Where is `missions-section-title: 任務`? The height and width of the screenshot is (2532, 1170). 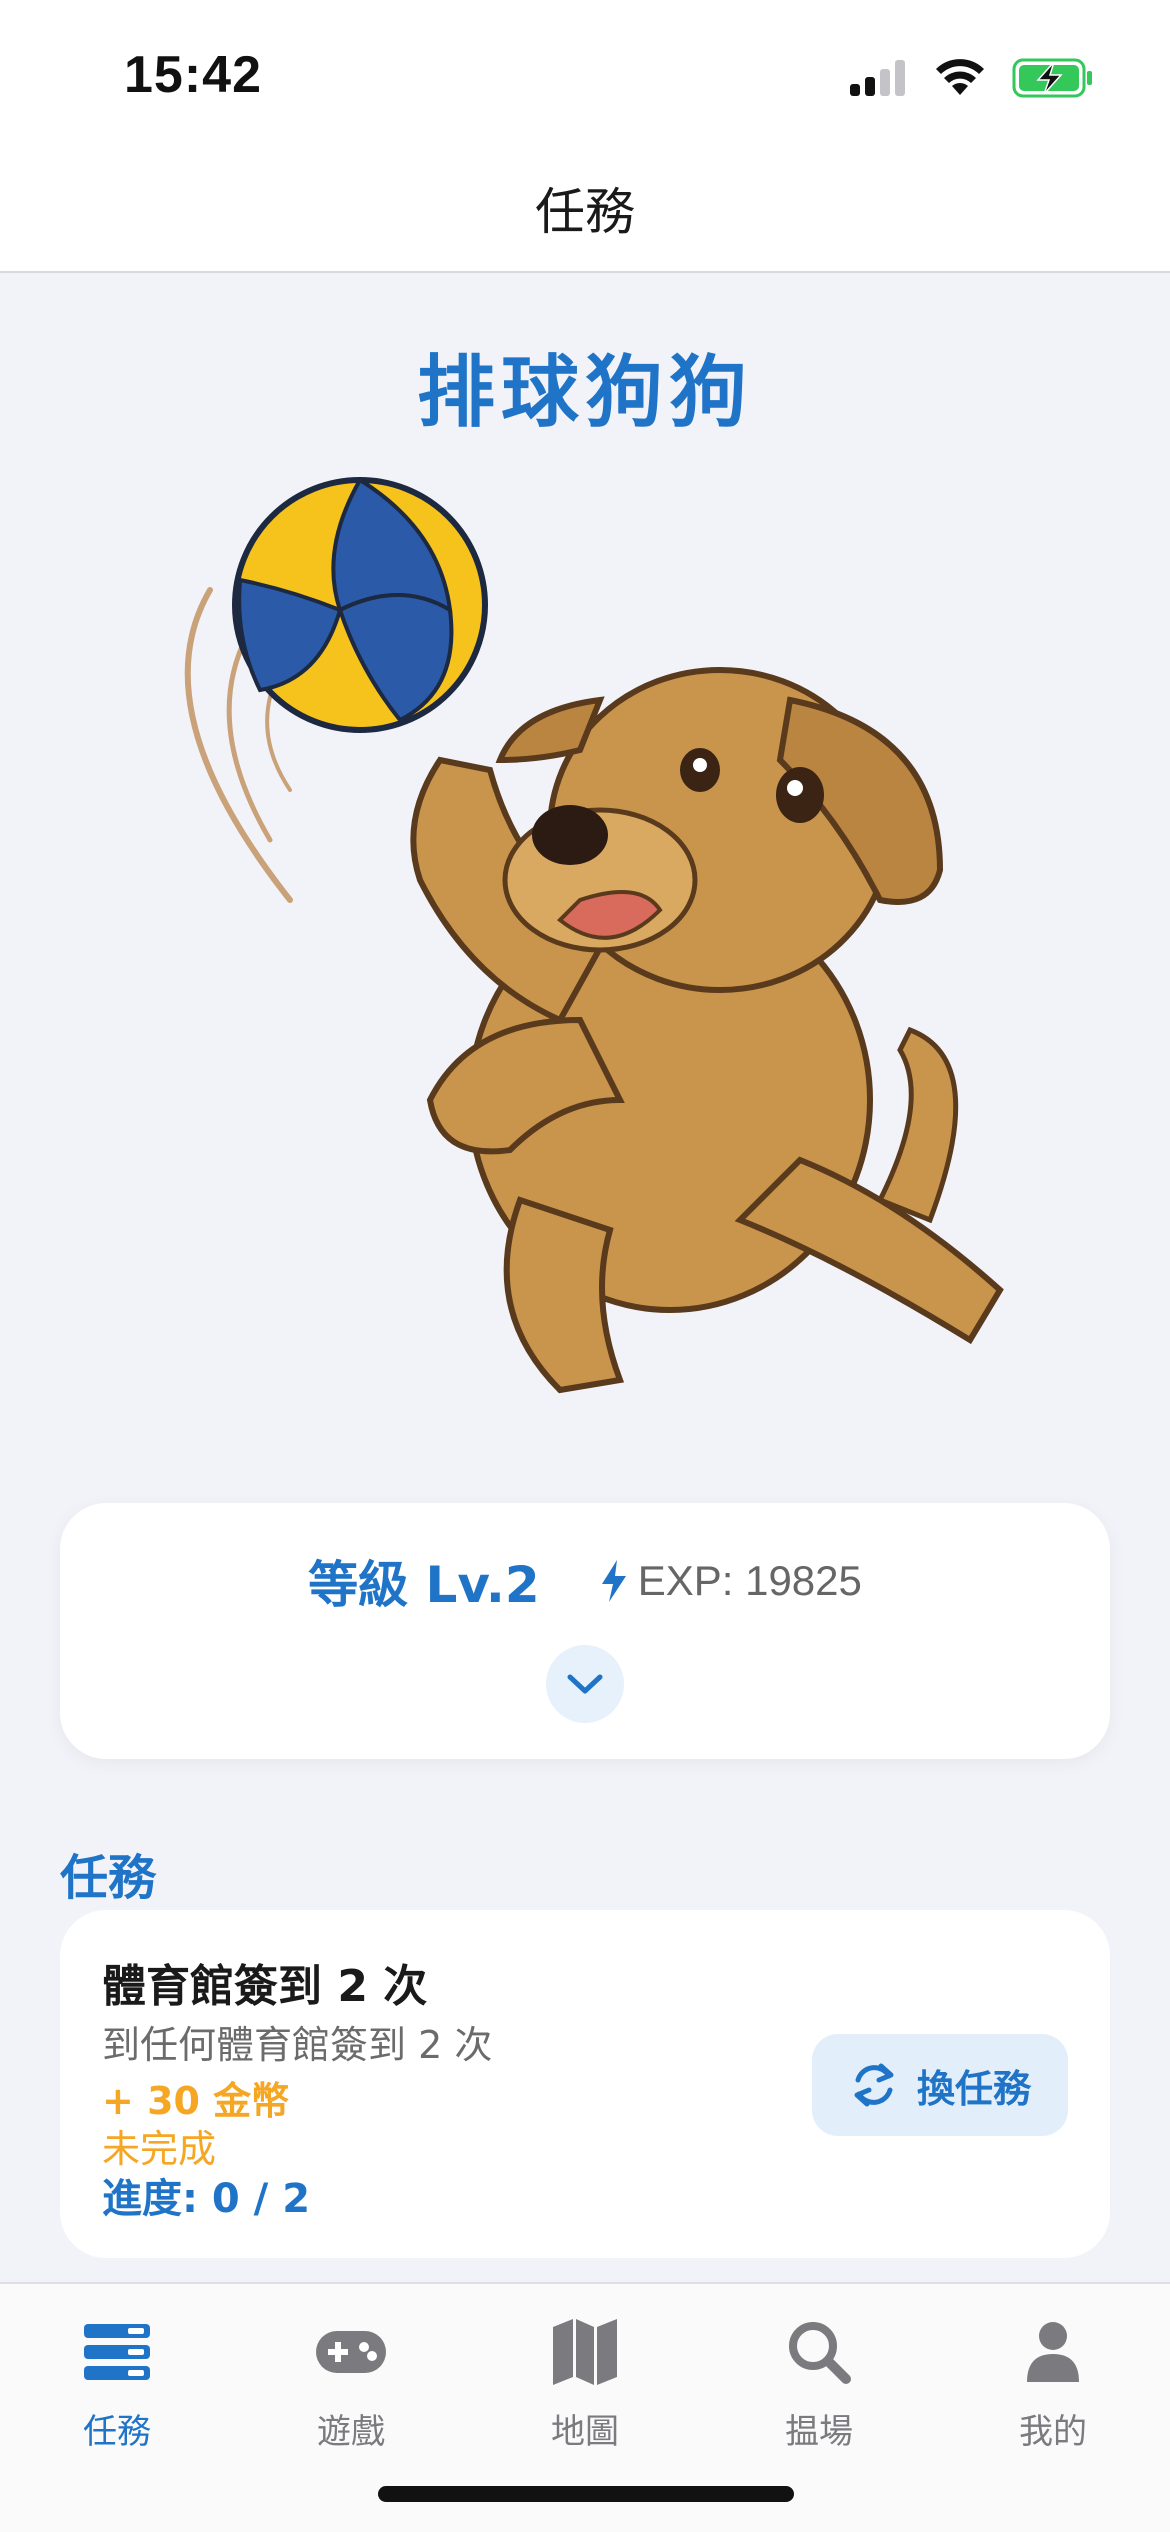 missions-section-title: 任務 is located at coordinates (108, 1878).